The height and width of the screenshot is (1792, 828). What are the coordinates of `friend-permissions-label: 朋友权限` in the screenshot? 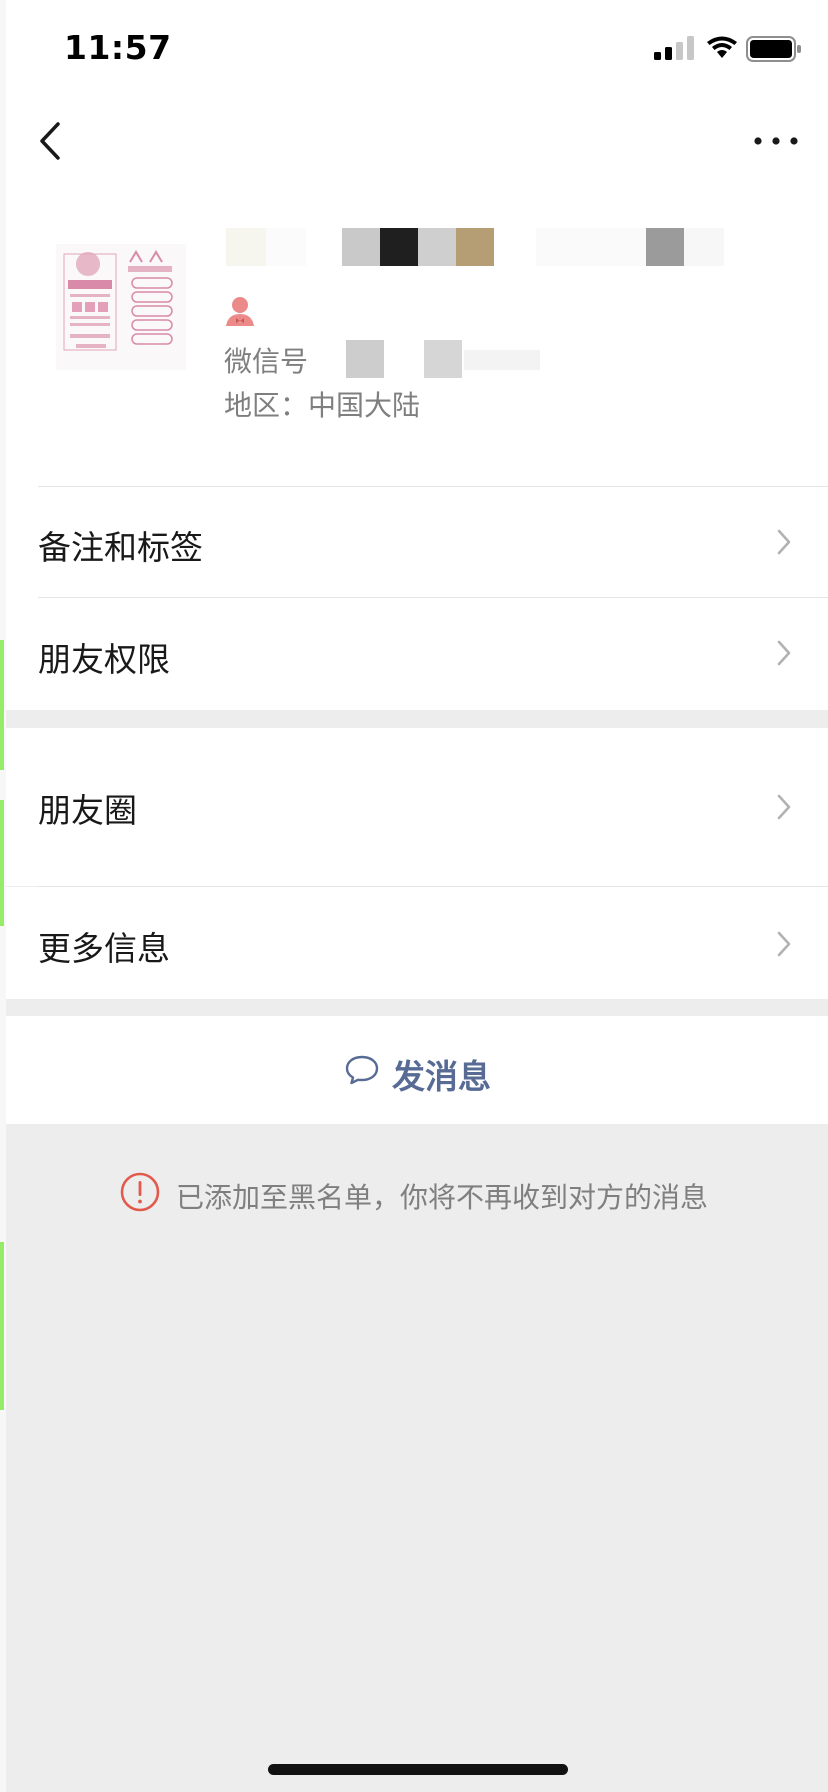 It's located at (104, 659).